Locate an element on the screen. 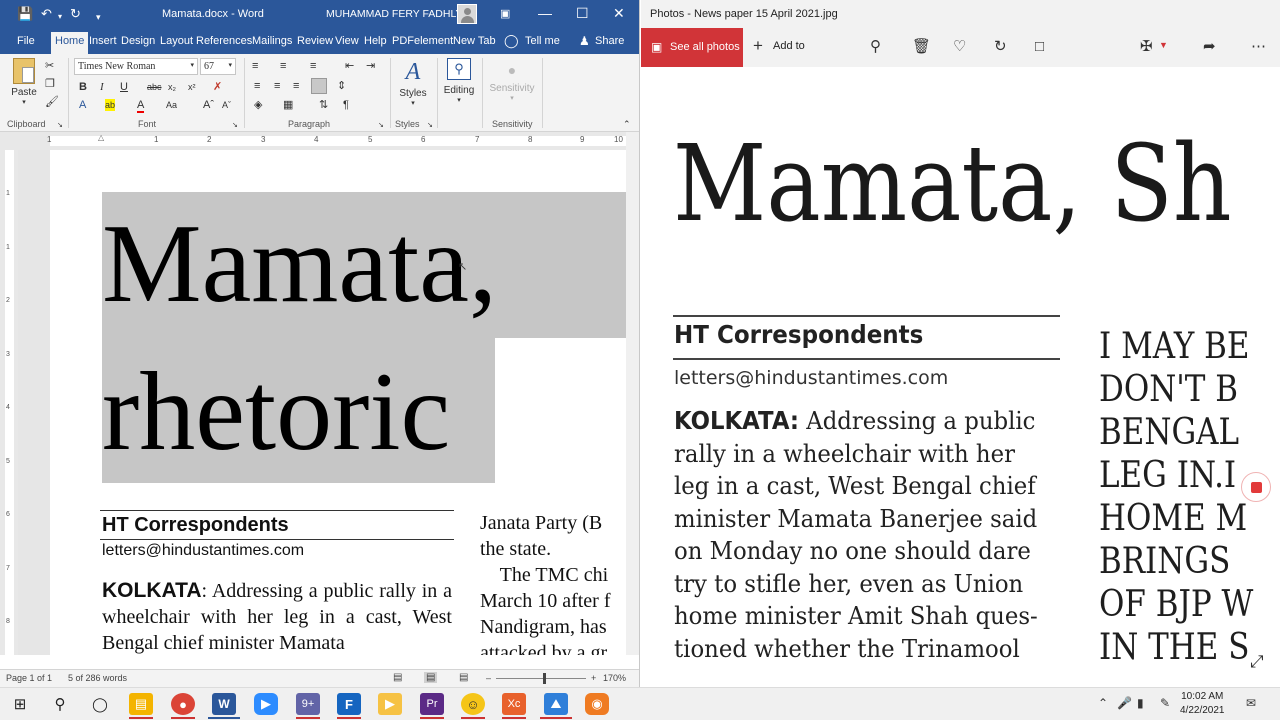 Image resolution: width=1280 pixels, height=720 pixels. undo-dropdown-icon: ▾ is located at coordinates (60, 17).